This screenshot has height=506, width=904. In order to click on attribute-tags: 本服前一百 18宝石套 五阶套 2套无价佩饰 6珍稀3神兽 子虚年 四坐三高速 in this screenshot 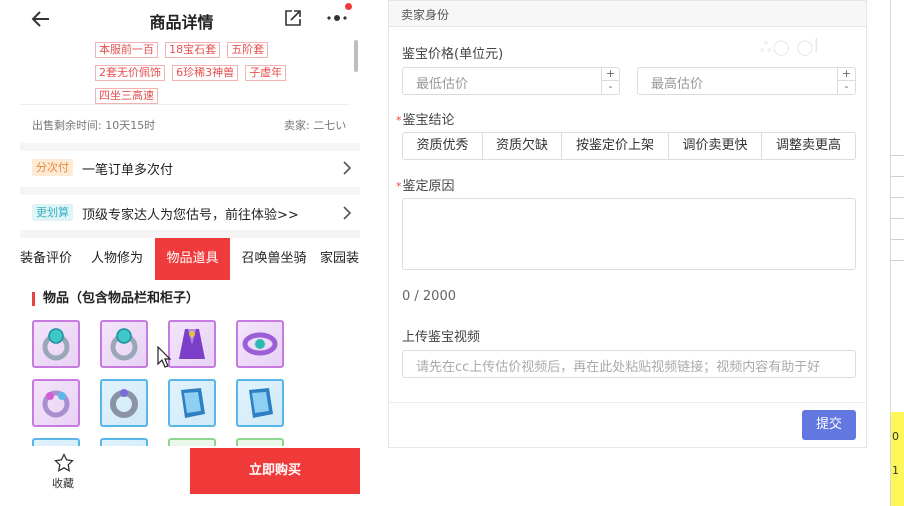, I will do `click(220, 72)`.